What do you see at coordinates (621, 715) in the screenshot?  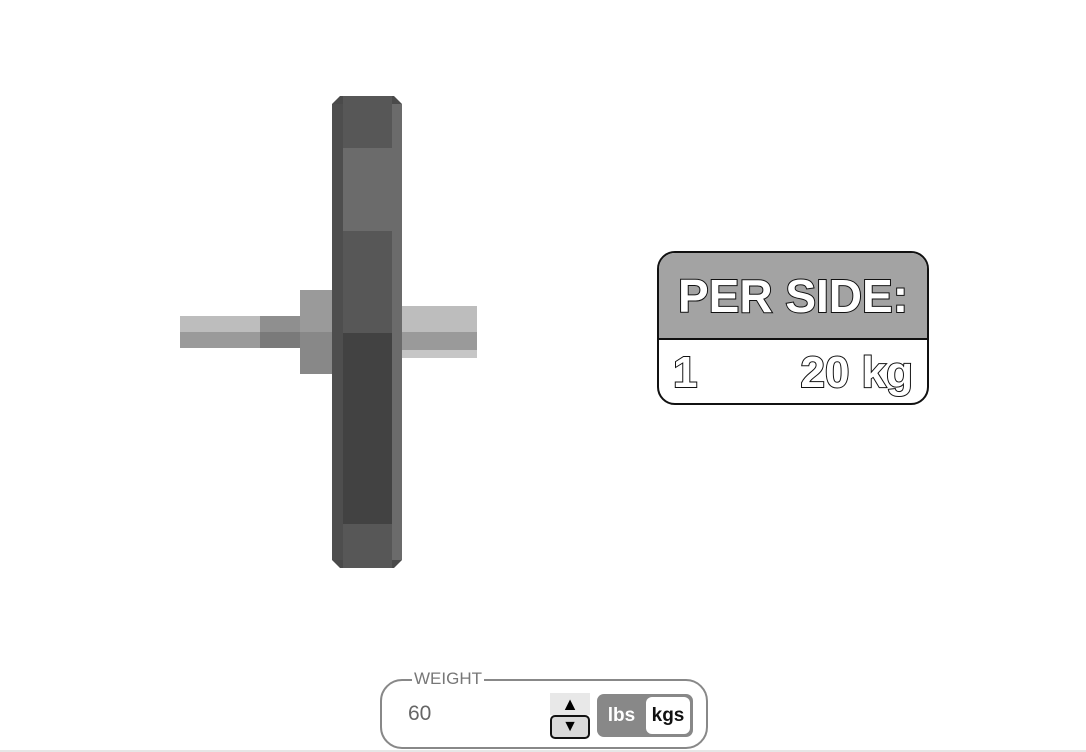 I see `unit-lbs-button: lbs` at bounding box center [621, 715].